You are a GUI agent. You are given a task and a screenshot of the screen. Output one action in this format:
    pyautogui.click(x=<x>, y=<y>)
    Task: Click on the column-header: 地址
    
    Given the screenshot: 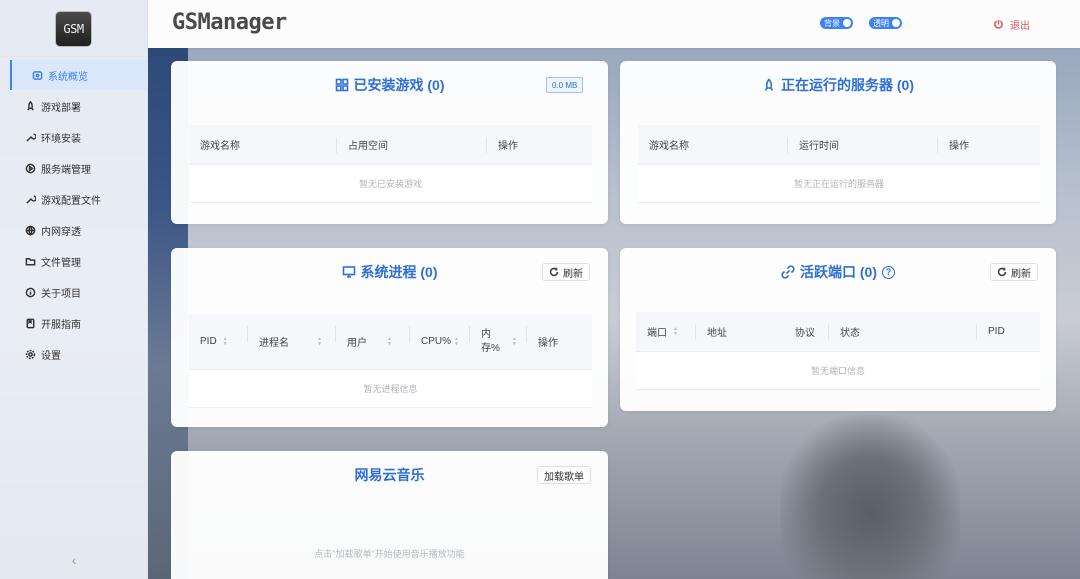 What is the action you would take?
    pyautogui.click(x=740, y=331)
    